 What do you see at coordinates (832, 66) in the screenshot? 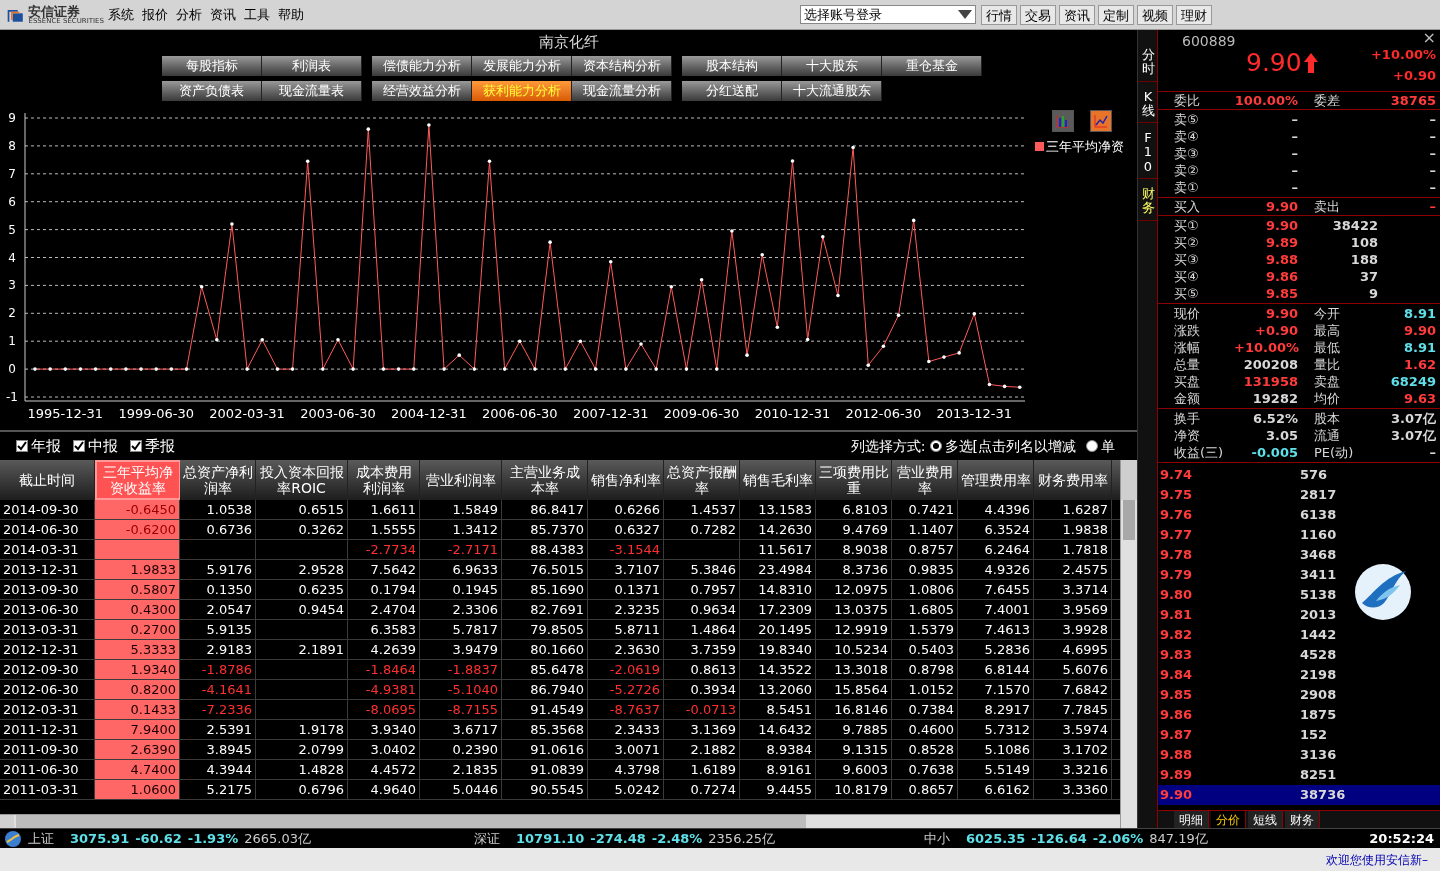
I see `report-button: 十大股东` at bounding box center [832, 66].